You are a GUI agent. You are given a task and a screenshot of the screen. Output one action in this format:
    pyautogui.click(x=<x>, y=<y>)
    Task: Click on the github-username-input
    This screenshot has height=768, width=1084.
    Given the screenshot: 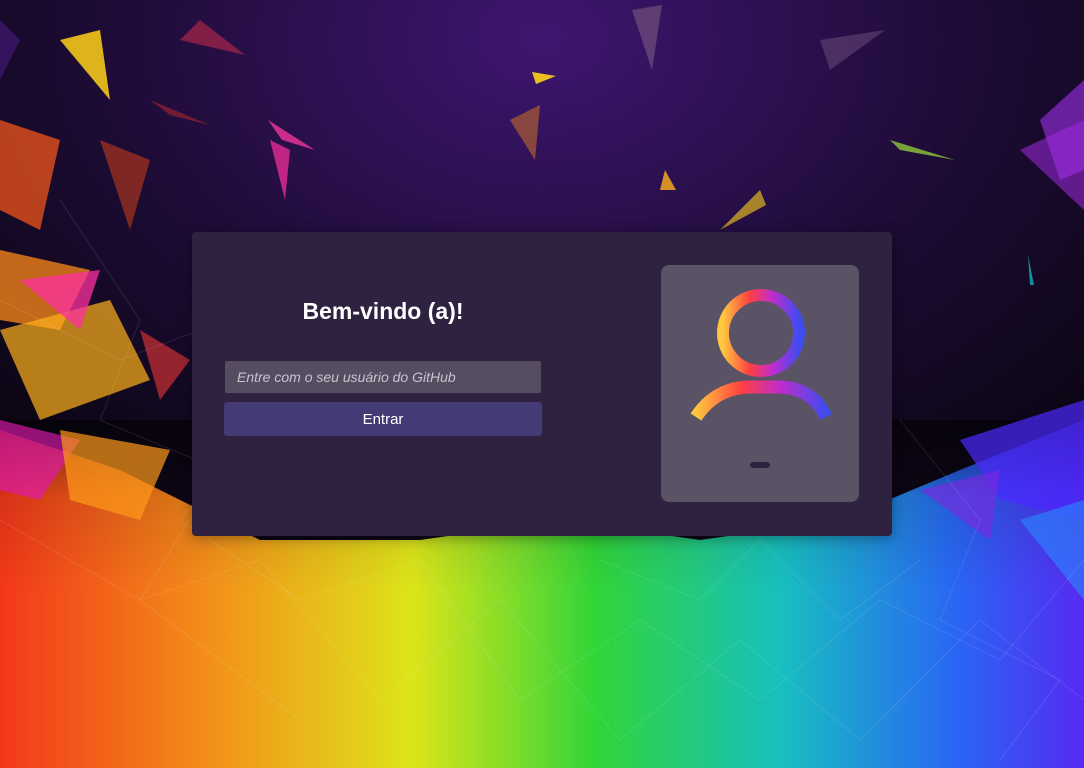 What is the action you would take?
    pyautogui.click(x=383, y=377)
    